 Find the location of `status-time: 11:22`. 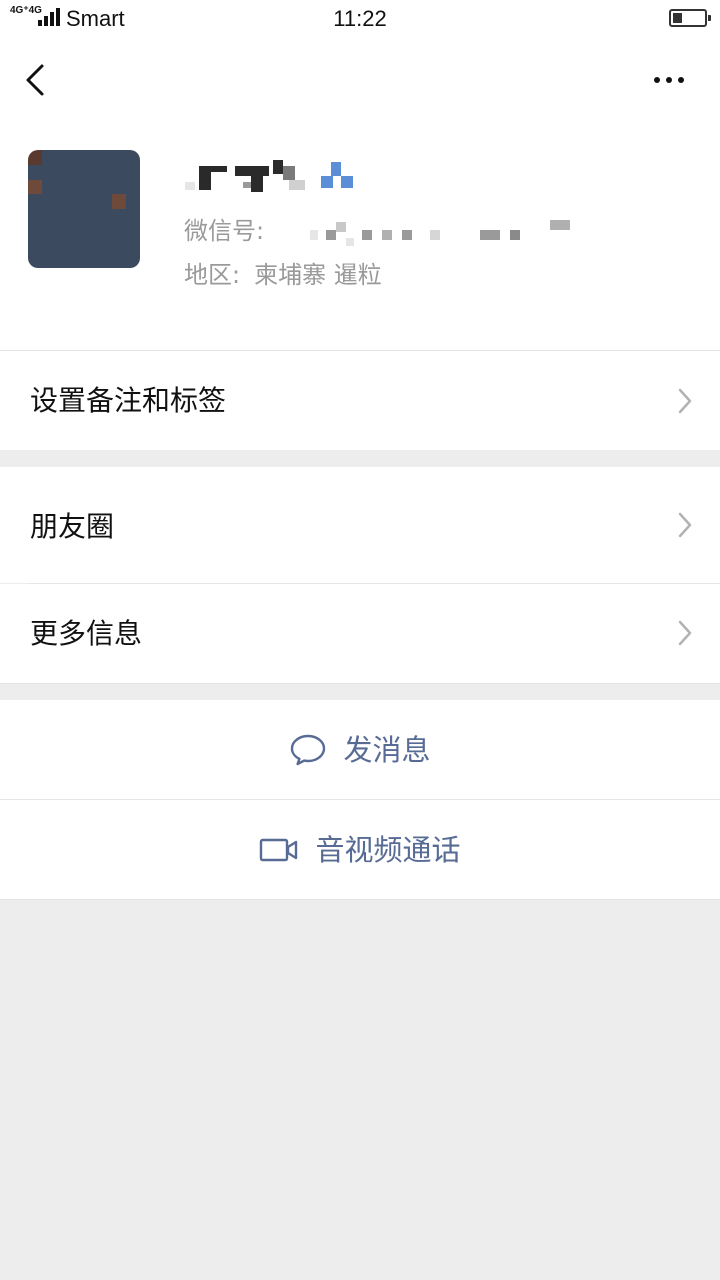

status-time: 11:22 is located at coordinates (360, 18).